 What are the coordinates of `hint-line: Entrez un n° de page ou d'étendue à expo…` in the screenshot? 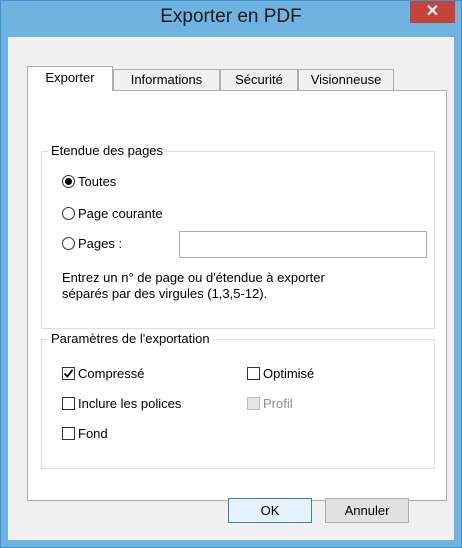 It's located at (193, 277).